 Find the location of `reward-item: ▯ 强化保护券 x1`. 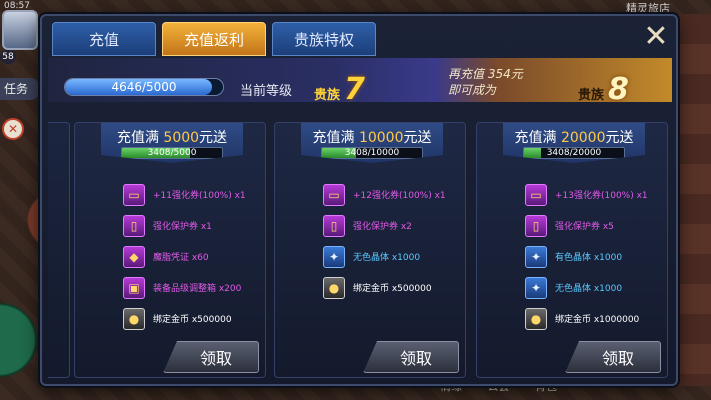

reward-item: ▯ 强化保护券 x1 is located at coordinates (194, 225).